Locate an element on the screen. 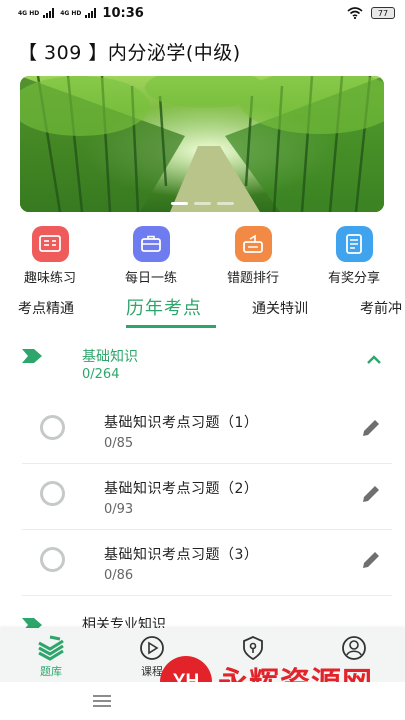 This screenshot has height=720, width=405. quiz-board-icon is located at coordinates (50, 244).